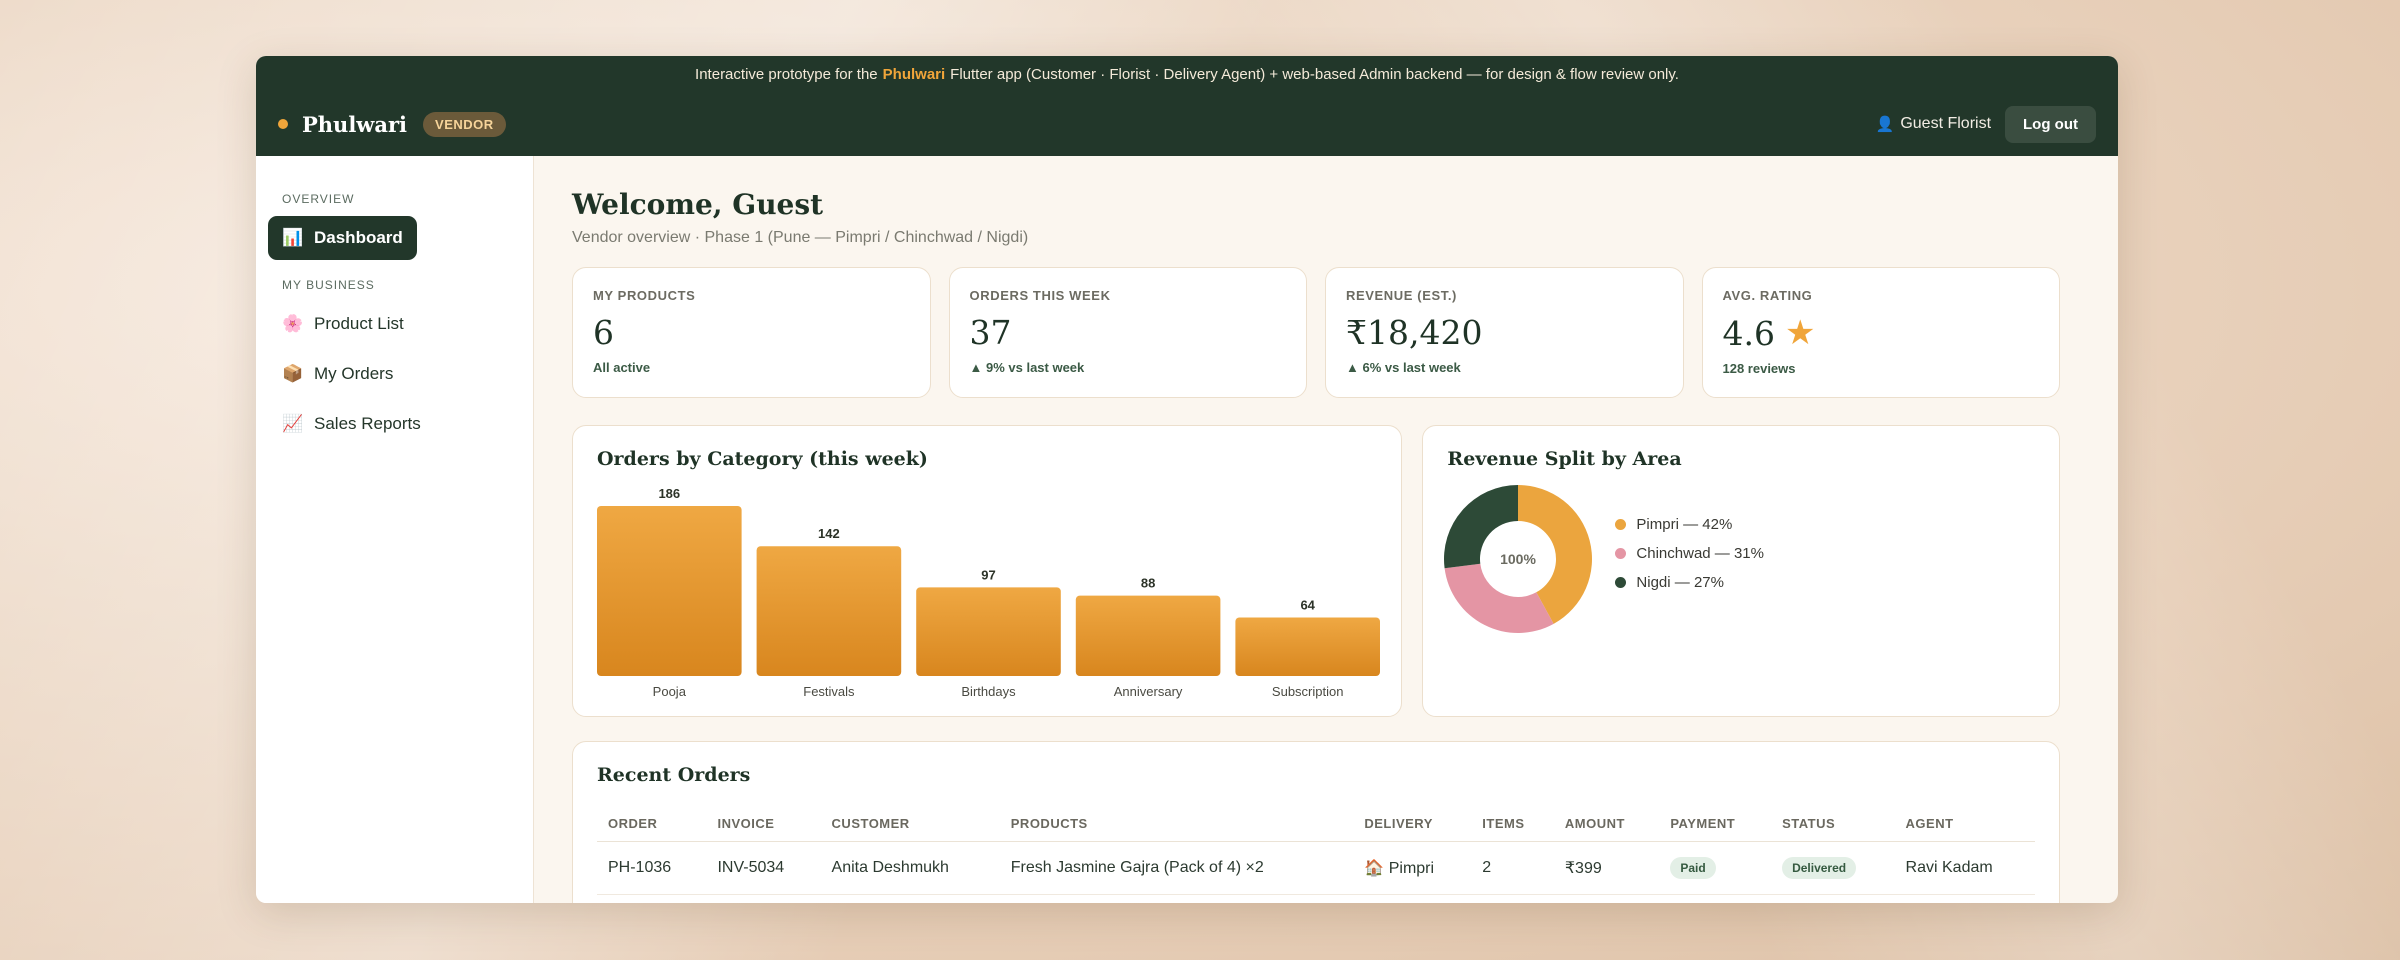 The image size is (2400, 960). What do you see at coordinates (669, 591) in the screenshot?
I see `bar-pooja` at bounding box center [669, 591].